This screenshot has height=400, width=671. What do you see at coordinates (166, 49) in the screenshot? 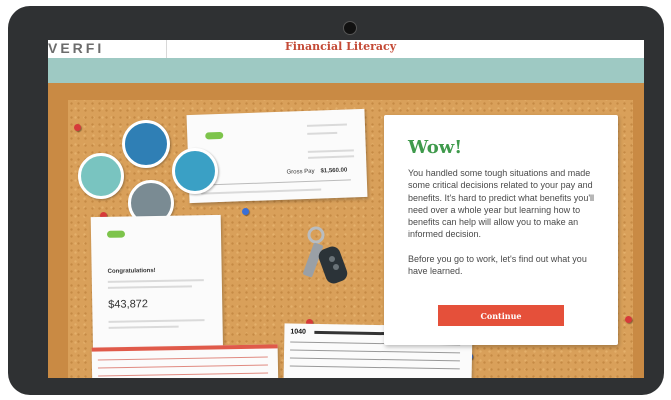
I see `header-divider` at bounding box center [166, 49].